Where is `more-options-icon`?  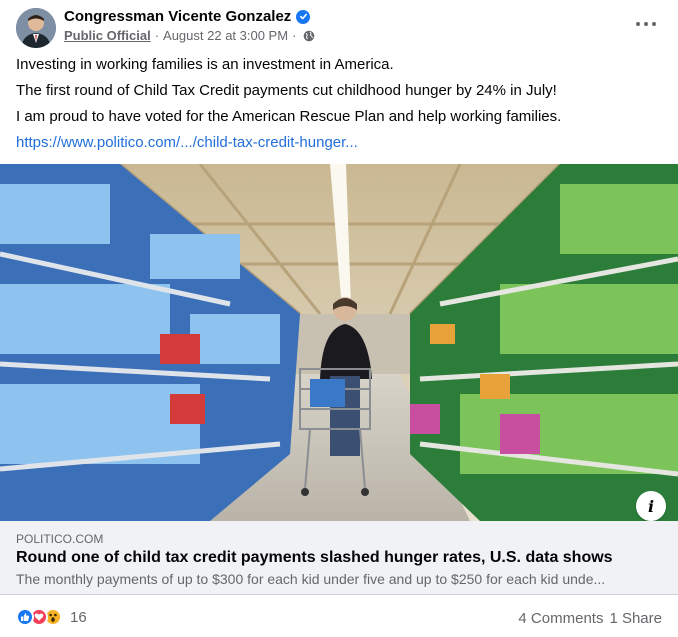
more-options-icon is located at coordinates (646, 24).